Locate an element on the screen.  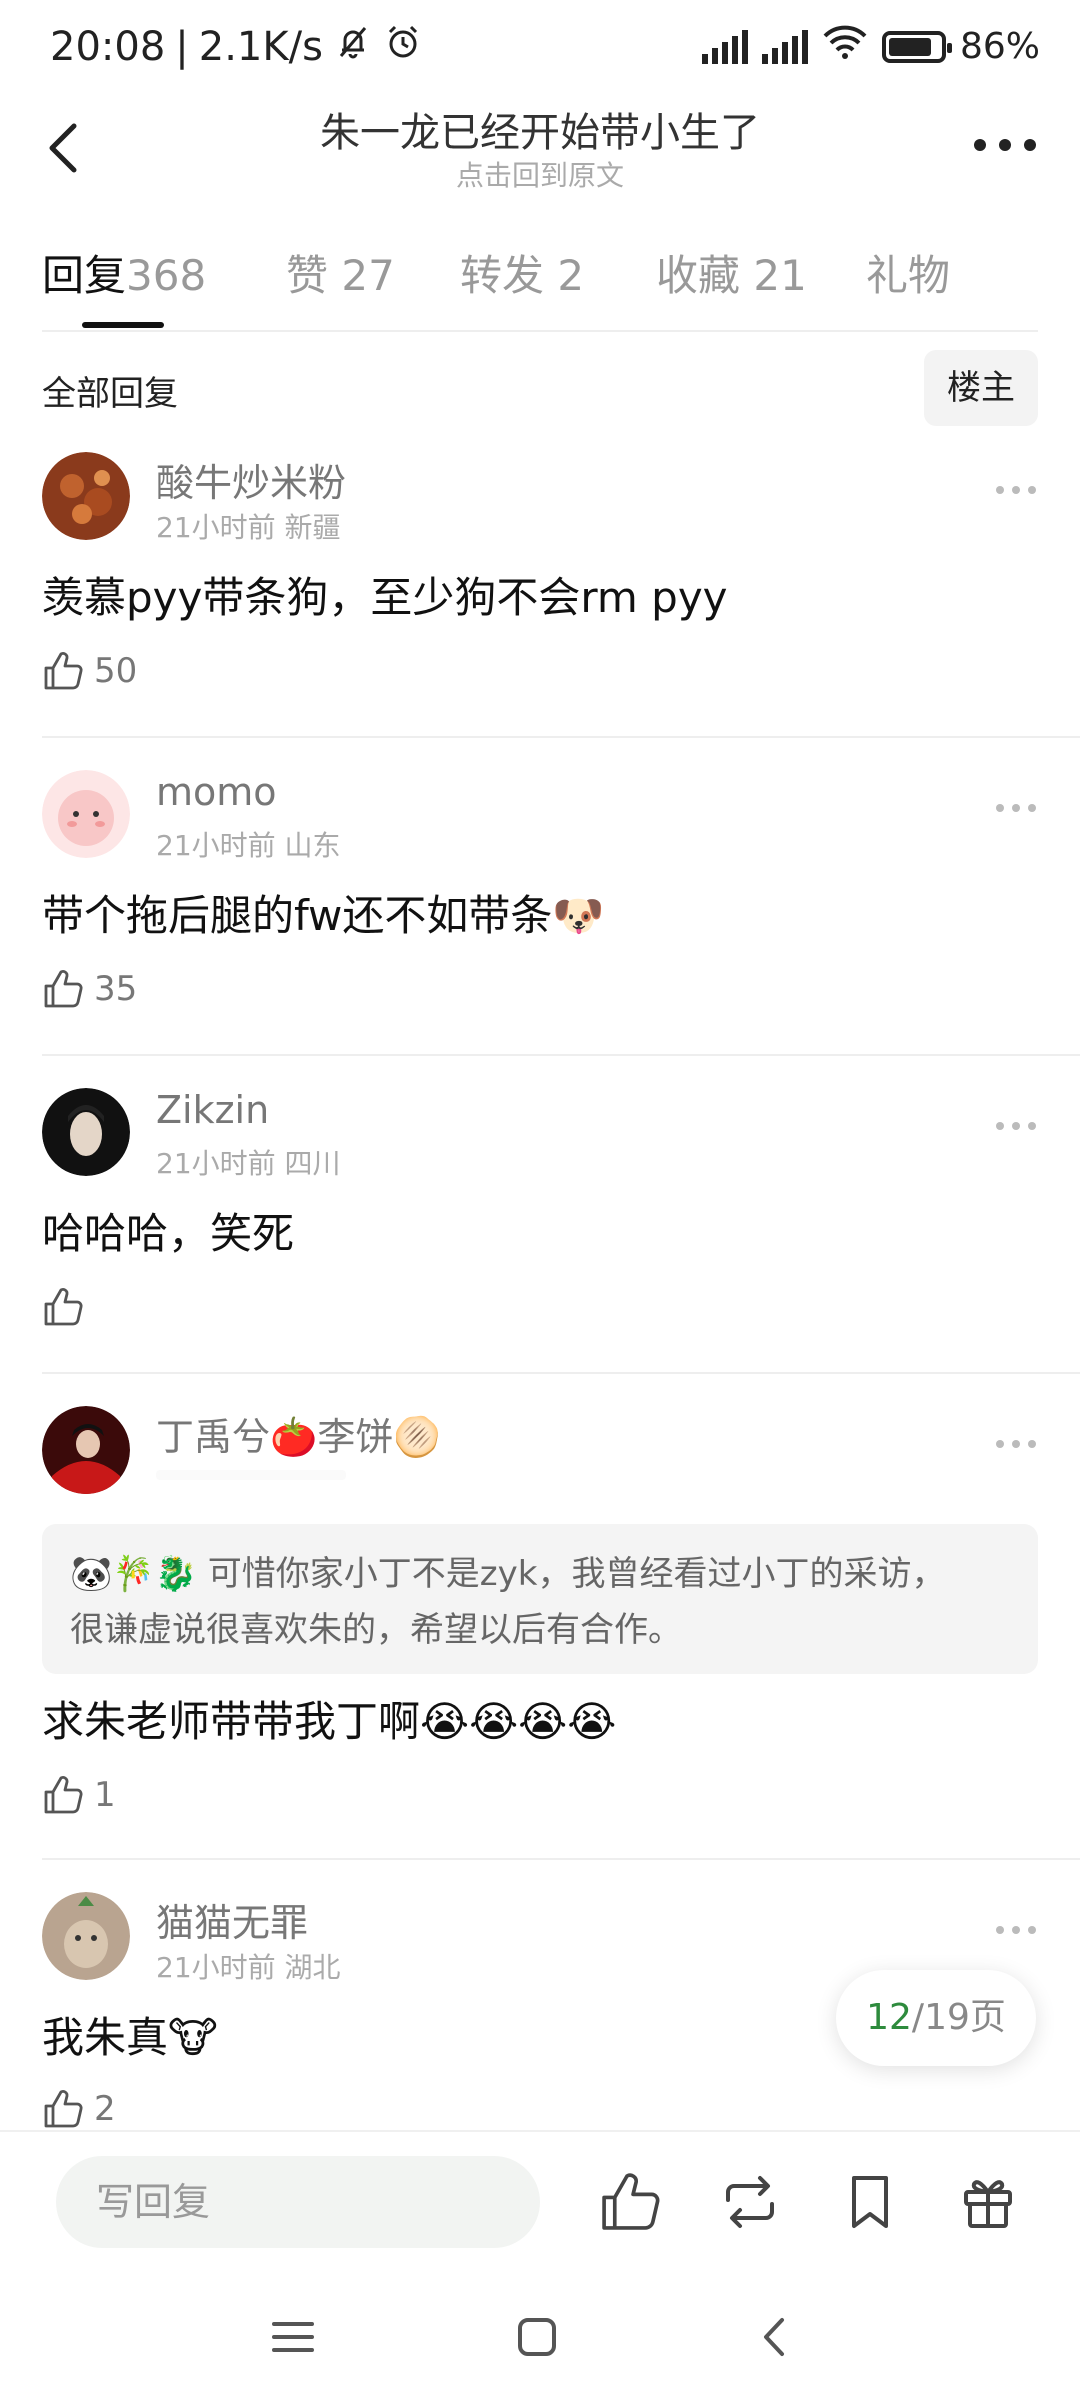
comment-location: 四川 is located at coordinates (312, 1163).